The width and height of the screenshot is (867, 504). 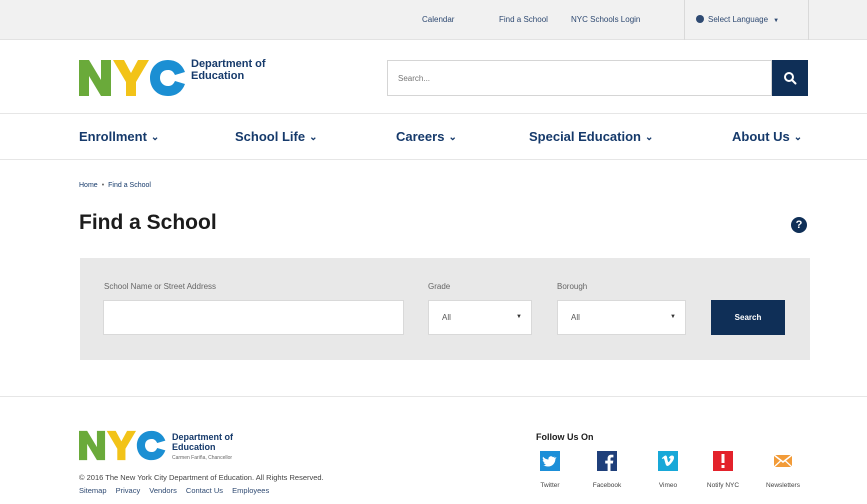 What do you see at coordinates (420, 136) in the screenshot?
I see `nav-careers-label: Careers` at bounding box center [420, 136].